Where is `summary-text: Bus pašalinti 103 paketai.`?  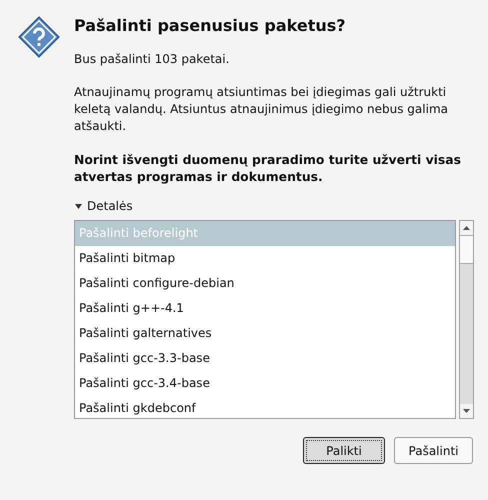
summary-text: Bus pašalinti 103 paketai. is located at coordinates (152, 59).